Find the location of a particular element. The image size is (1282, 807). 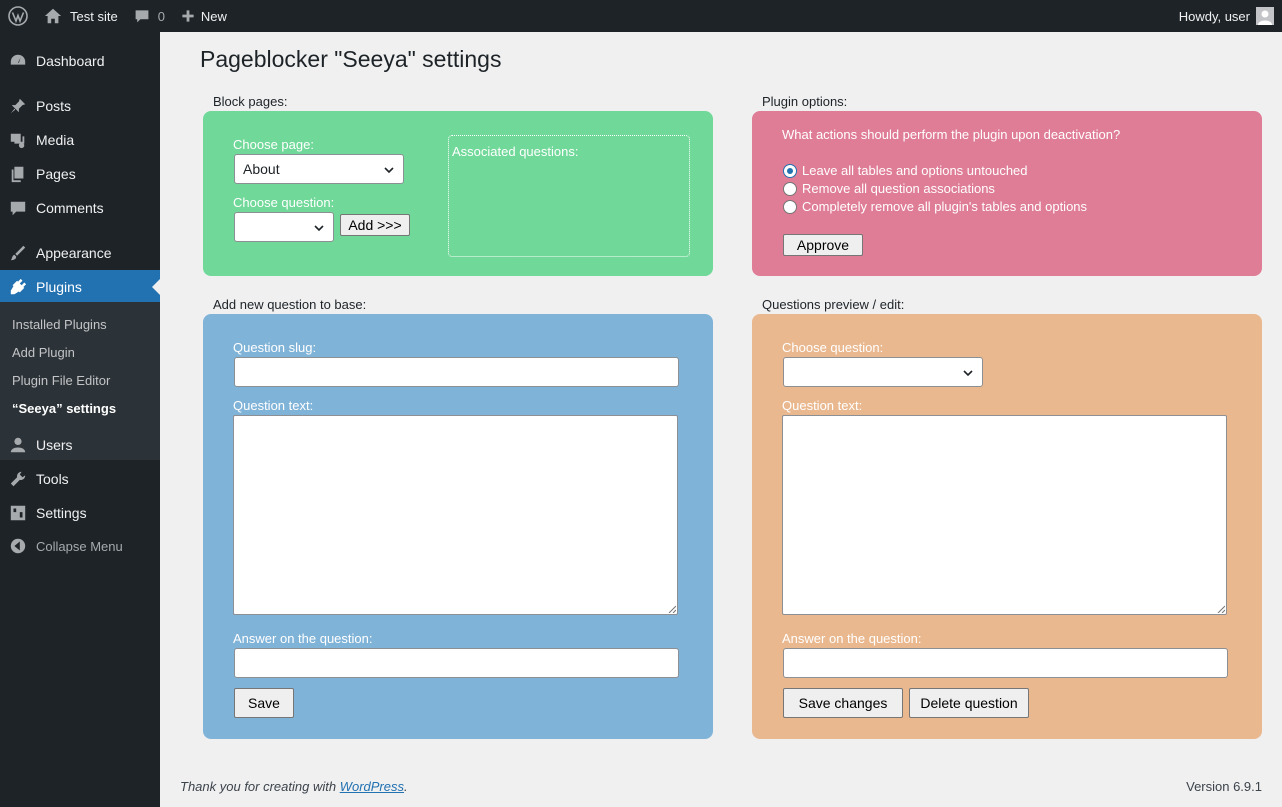

submenu-plugin-file-editor: Plugin File Editor is located at coordinates (61, 380).